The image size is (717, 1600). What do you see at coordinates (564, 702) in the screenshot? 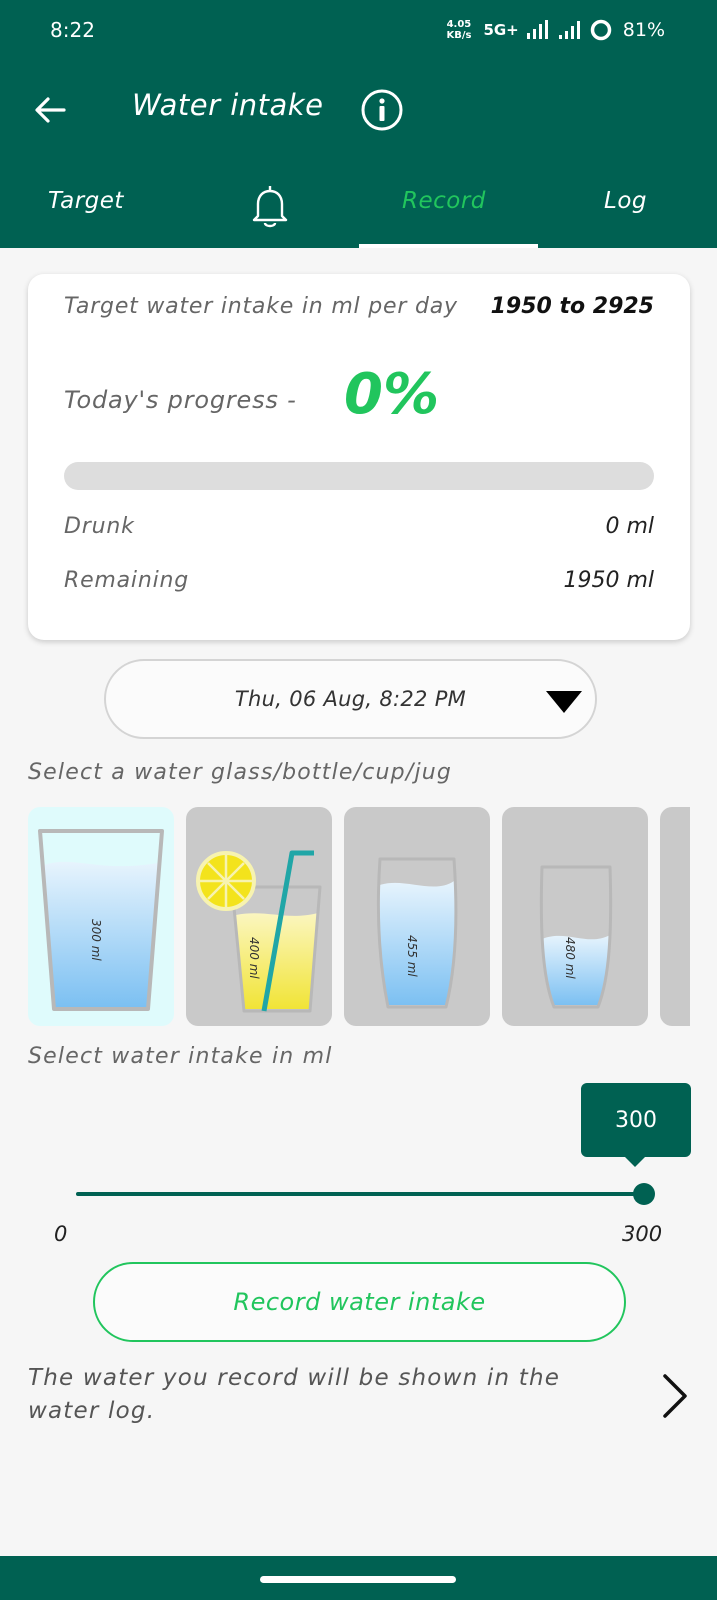
I see `dropdown-arrow-icon` at bounding box center [564, 702].